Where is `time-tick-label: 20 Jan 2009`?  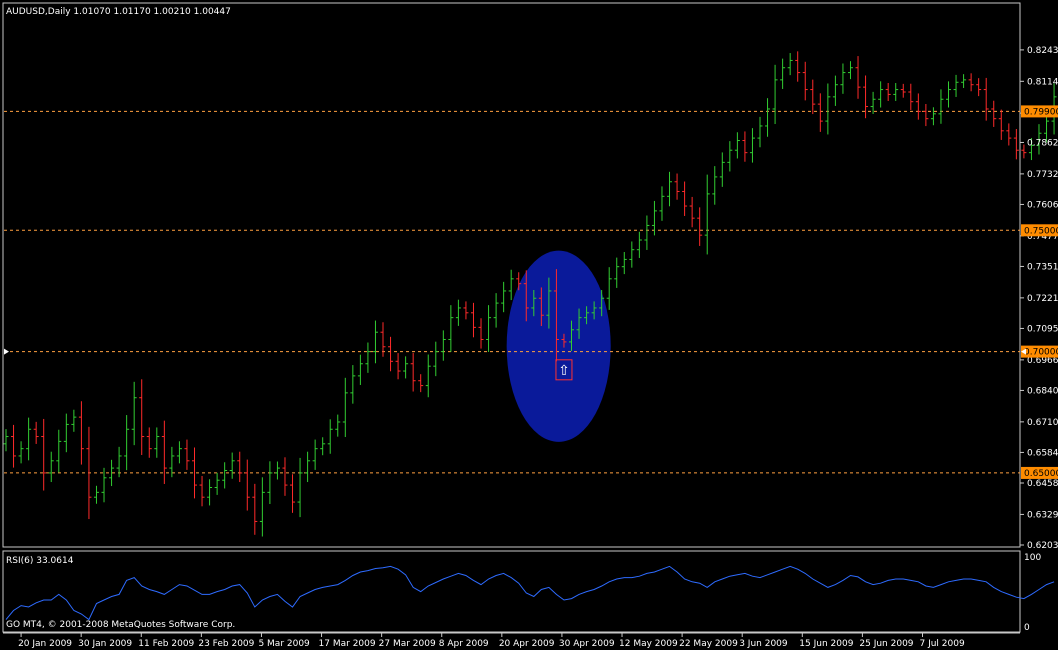
time-tick-label: 20 Jan 2009 is located at coordinates (45, 644).